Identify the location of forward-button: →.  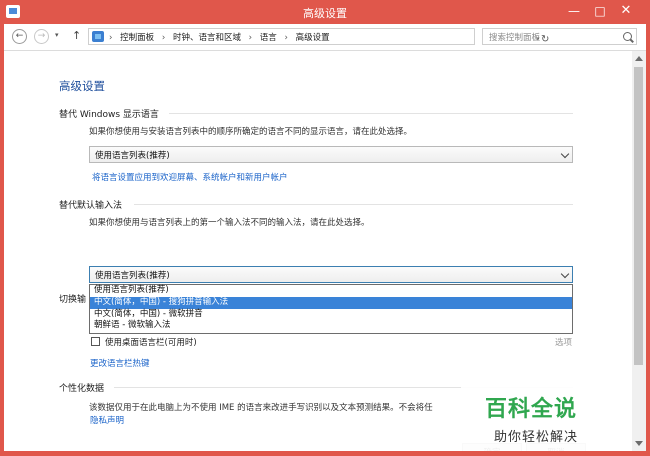
(41, 36).